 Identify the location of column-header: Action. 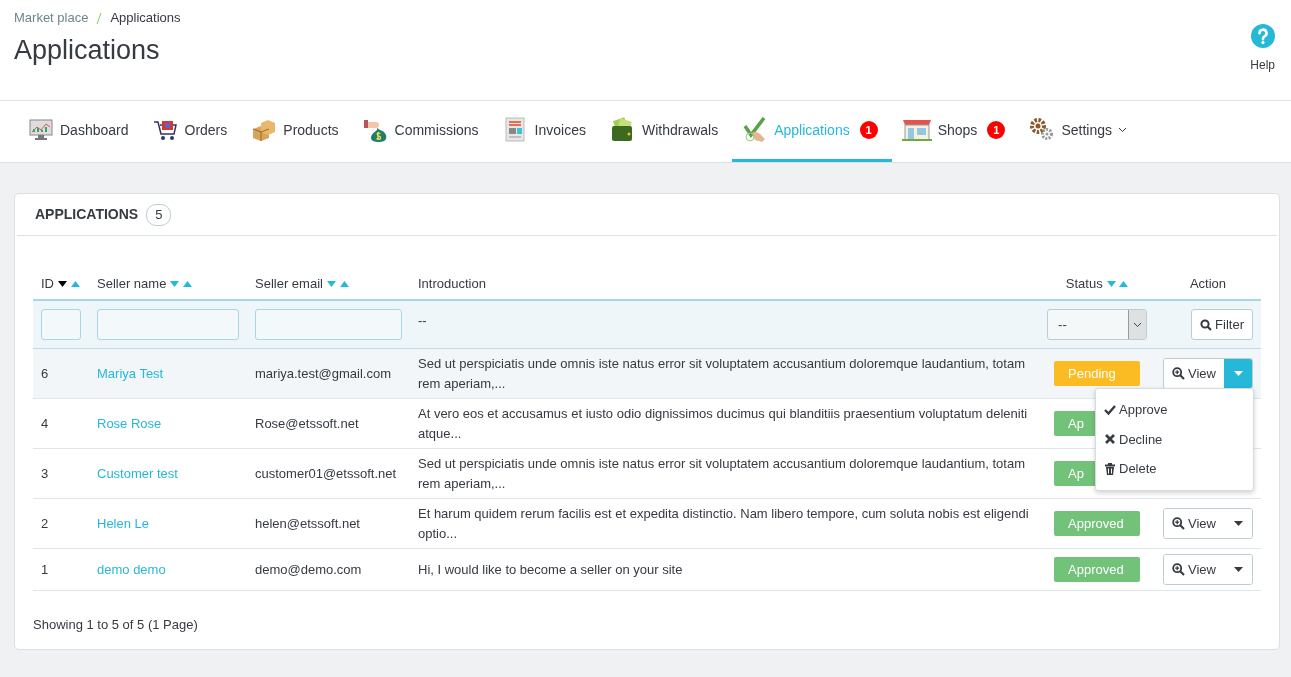
(1208, 283).